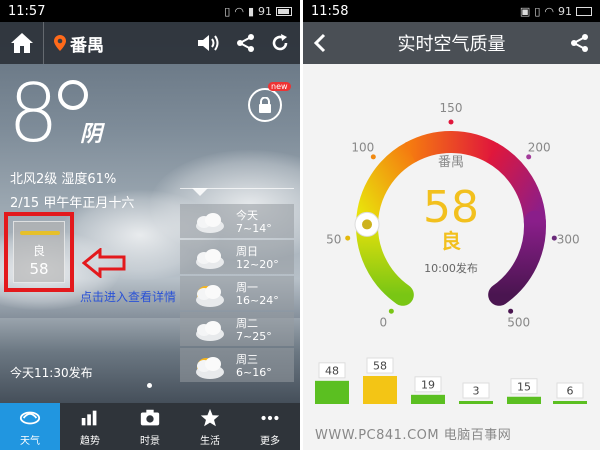 The height and width of the screenshot is (450, 600). What do you see at coordinates (518, 323) in the screenshot?
I see `gauge-tick-label: 500` at bounding box center [518, 323].